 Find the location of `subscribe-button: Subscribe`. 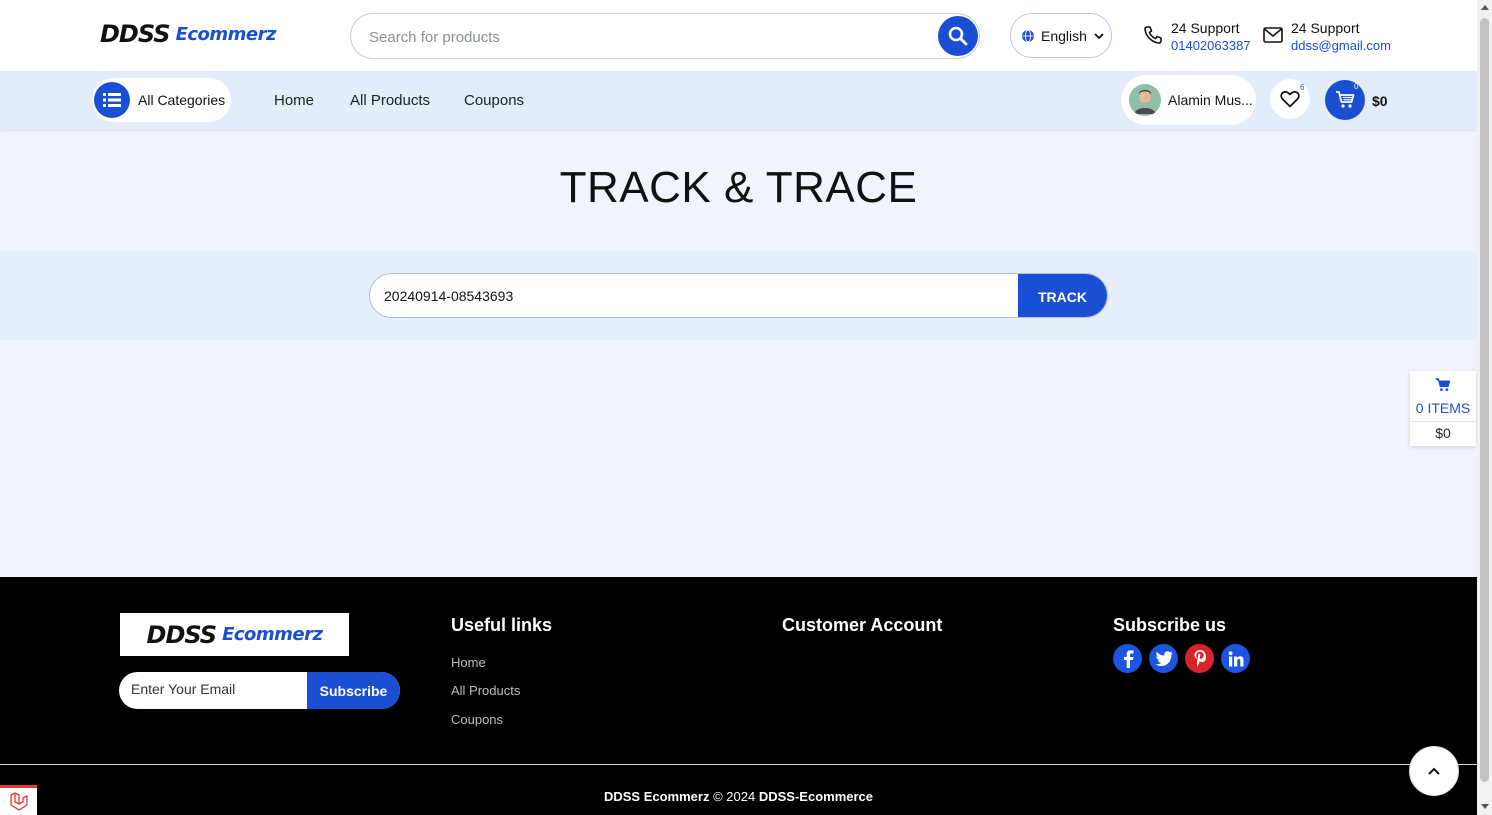

subscribe-button: Subscribe is located at coordinates (353, 690).